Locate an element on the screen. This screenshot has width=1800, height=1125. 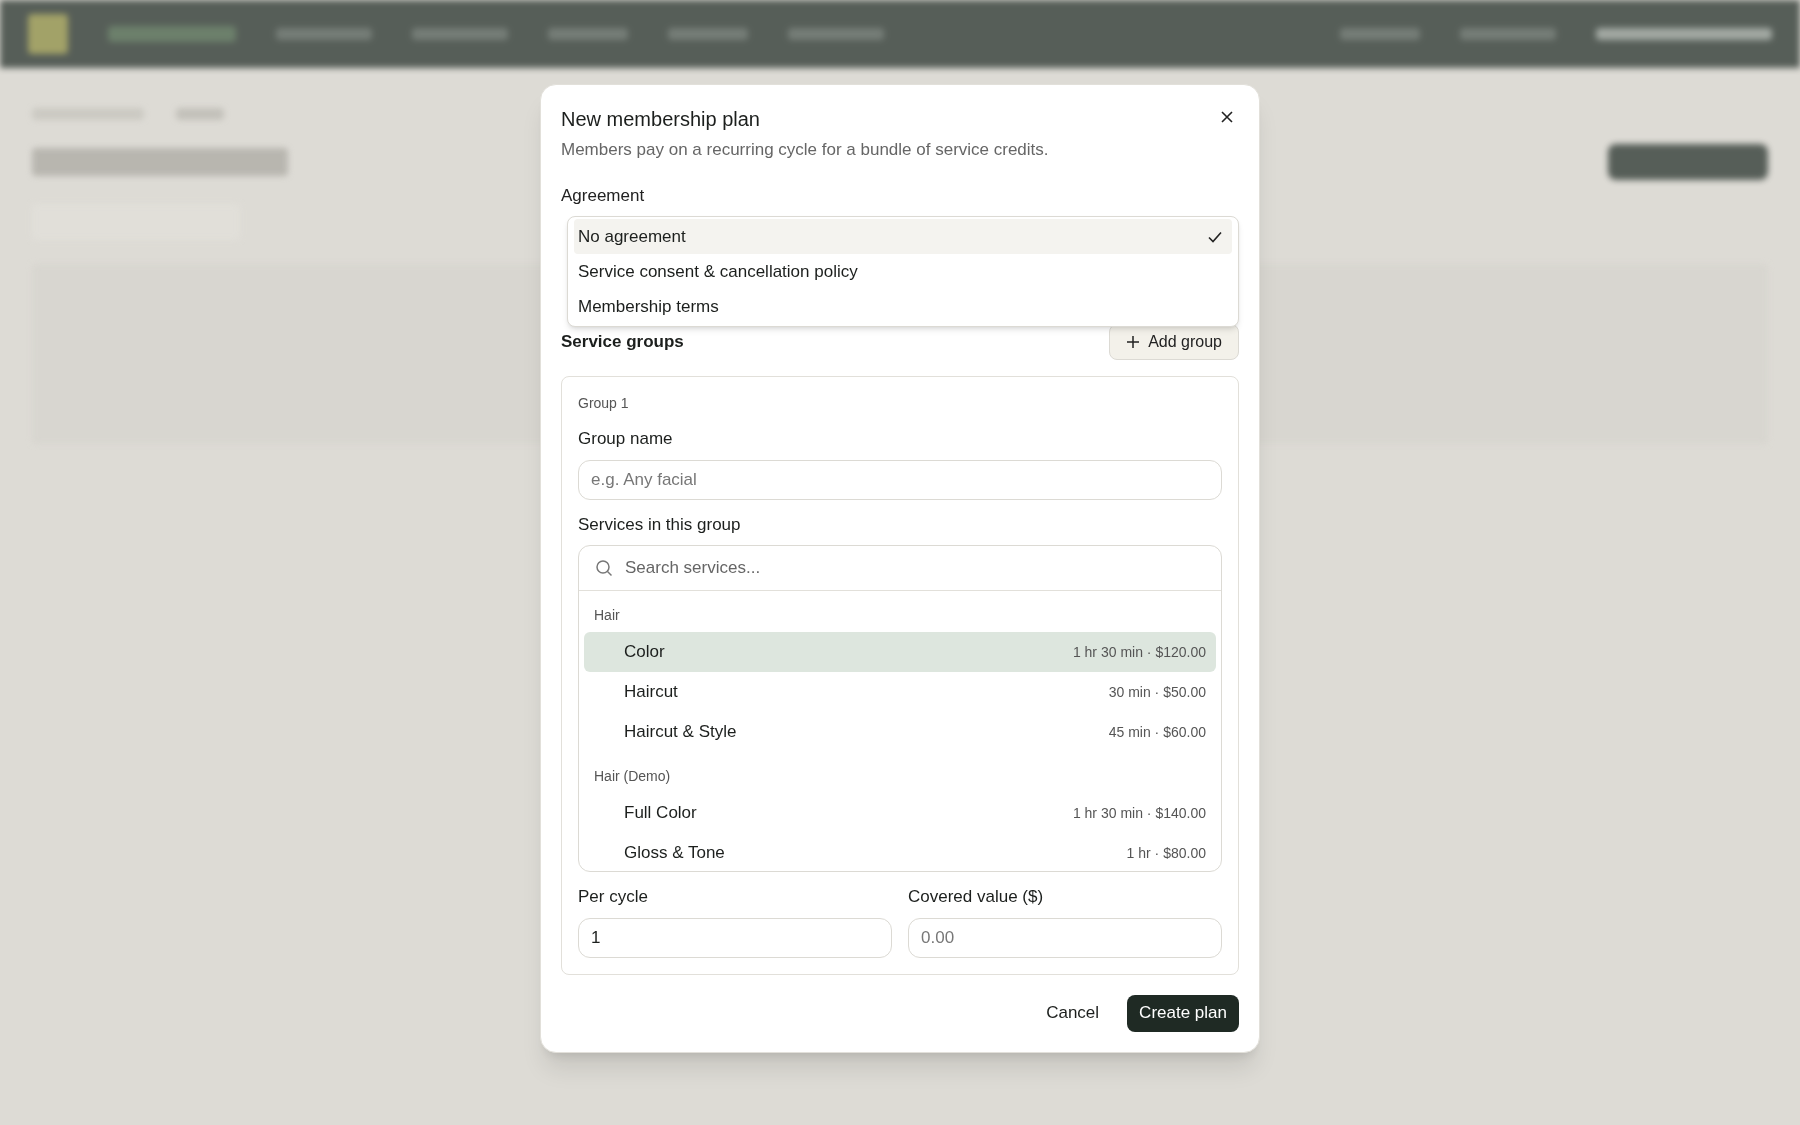
dialog-description: Members pay on a recurring cycle for a bundle of service credits. is located at coordinates (805, 150).